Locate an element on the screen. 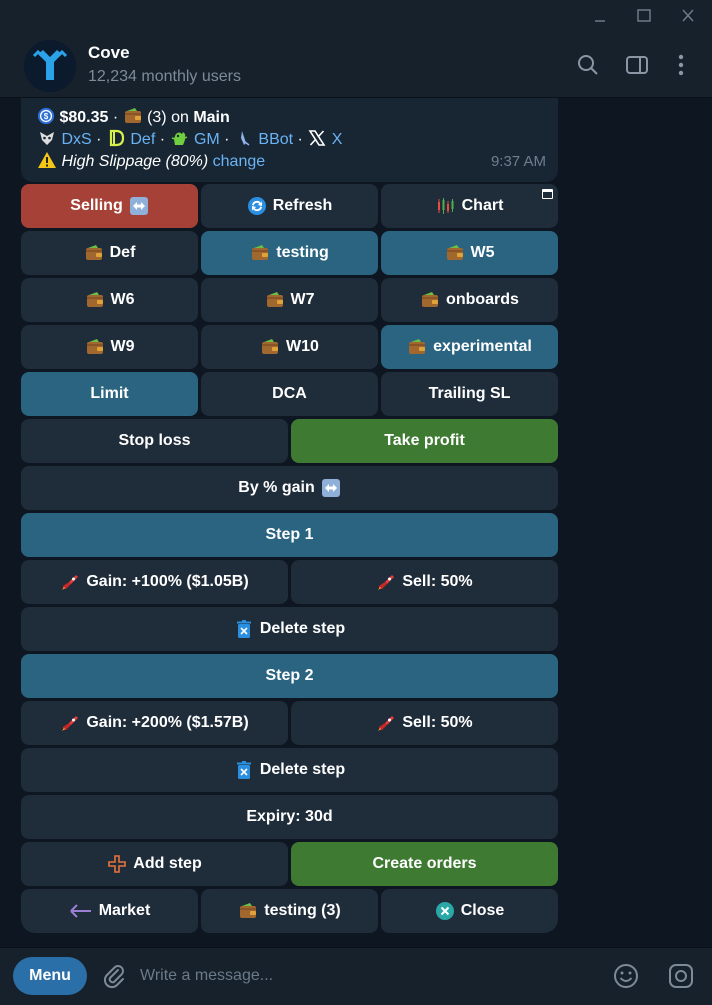  link-gm: GM is located at coordinates (207, 139).